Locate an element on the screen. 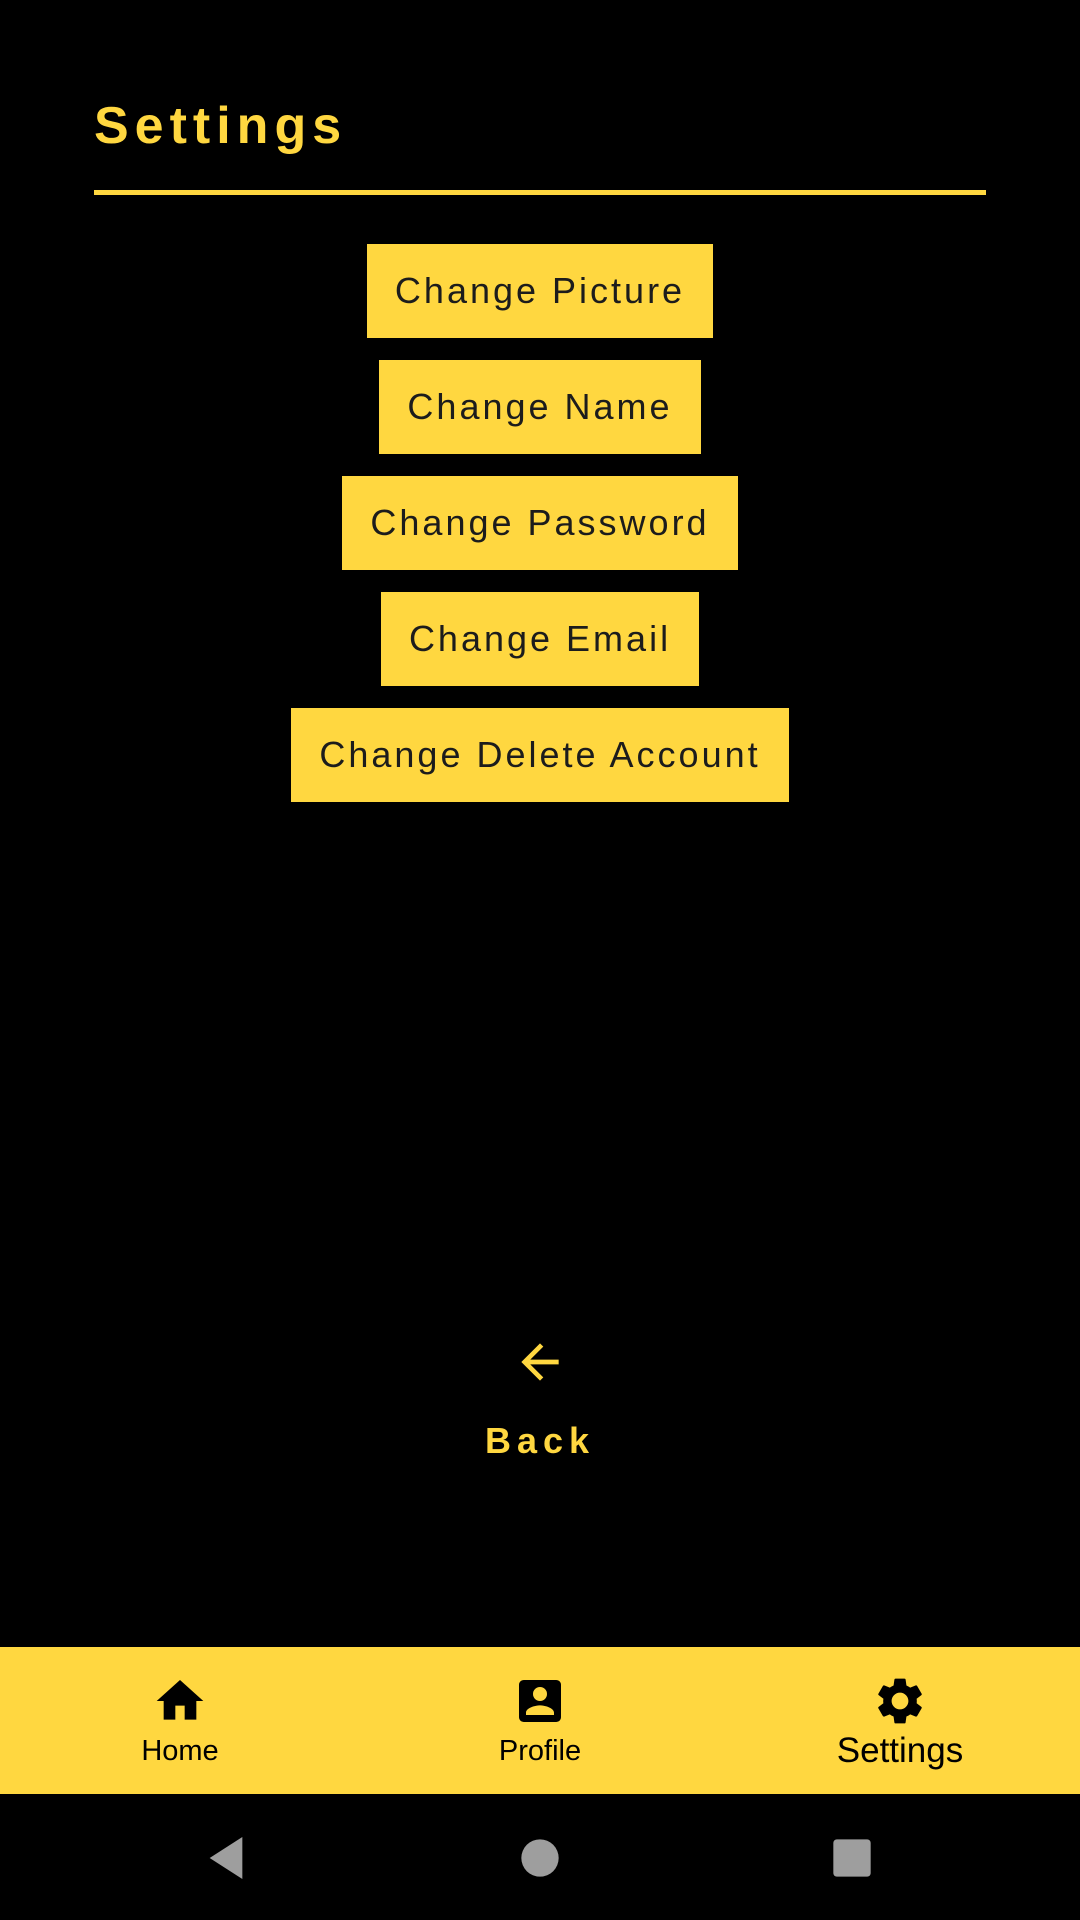 This screenshot has width=1080, height=1920. back-triangle-icon is located at coordinates (226, 1858).